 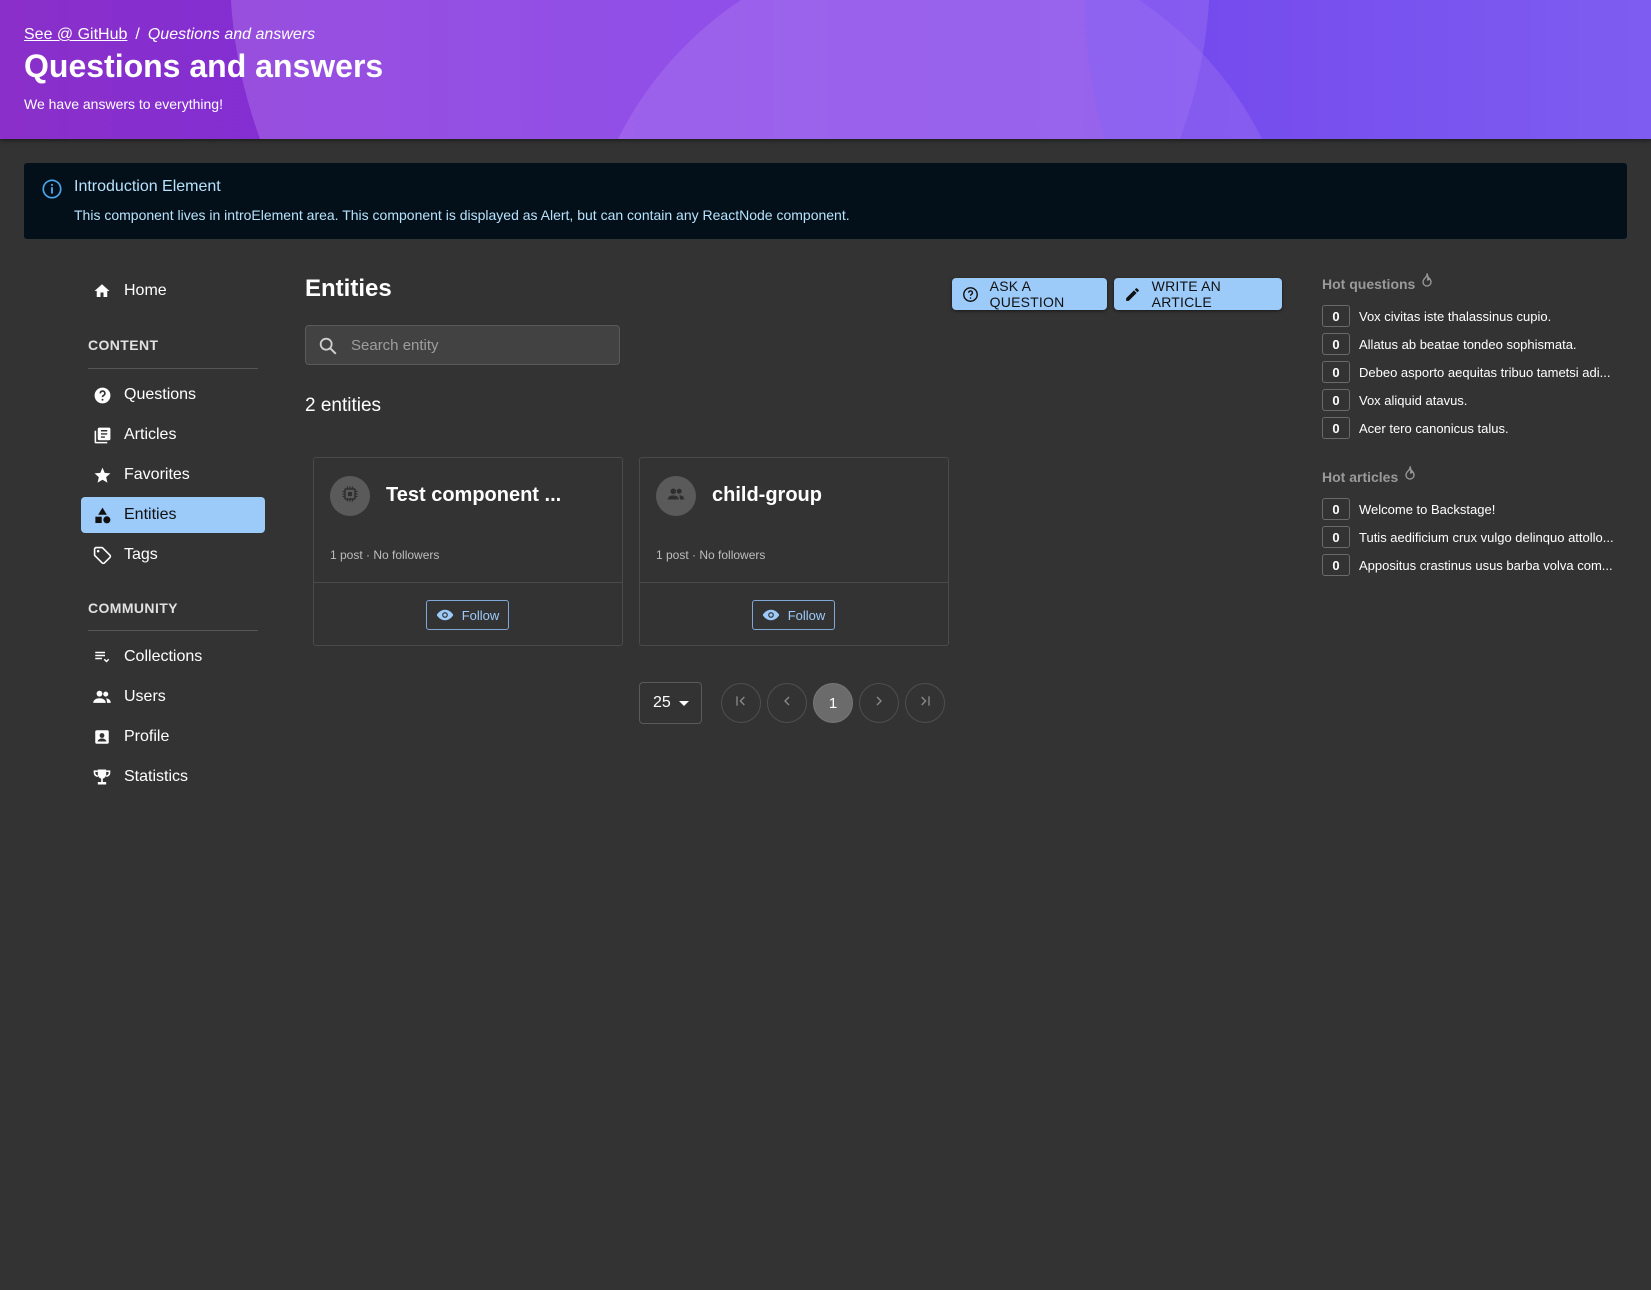 What do you see at coordinates (1369, 284) in the screenshot?
I see `hot-questions-label: Hot questions` at bounding box center [1369, 284].